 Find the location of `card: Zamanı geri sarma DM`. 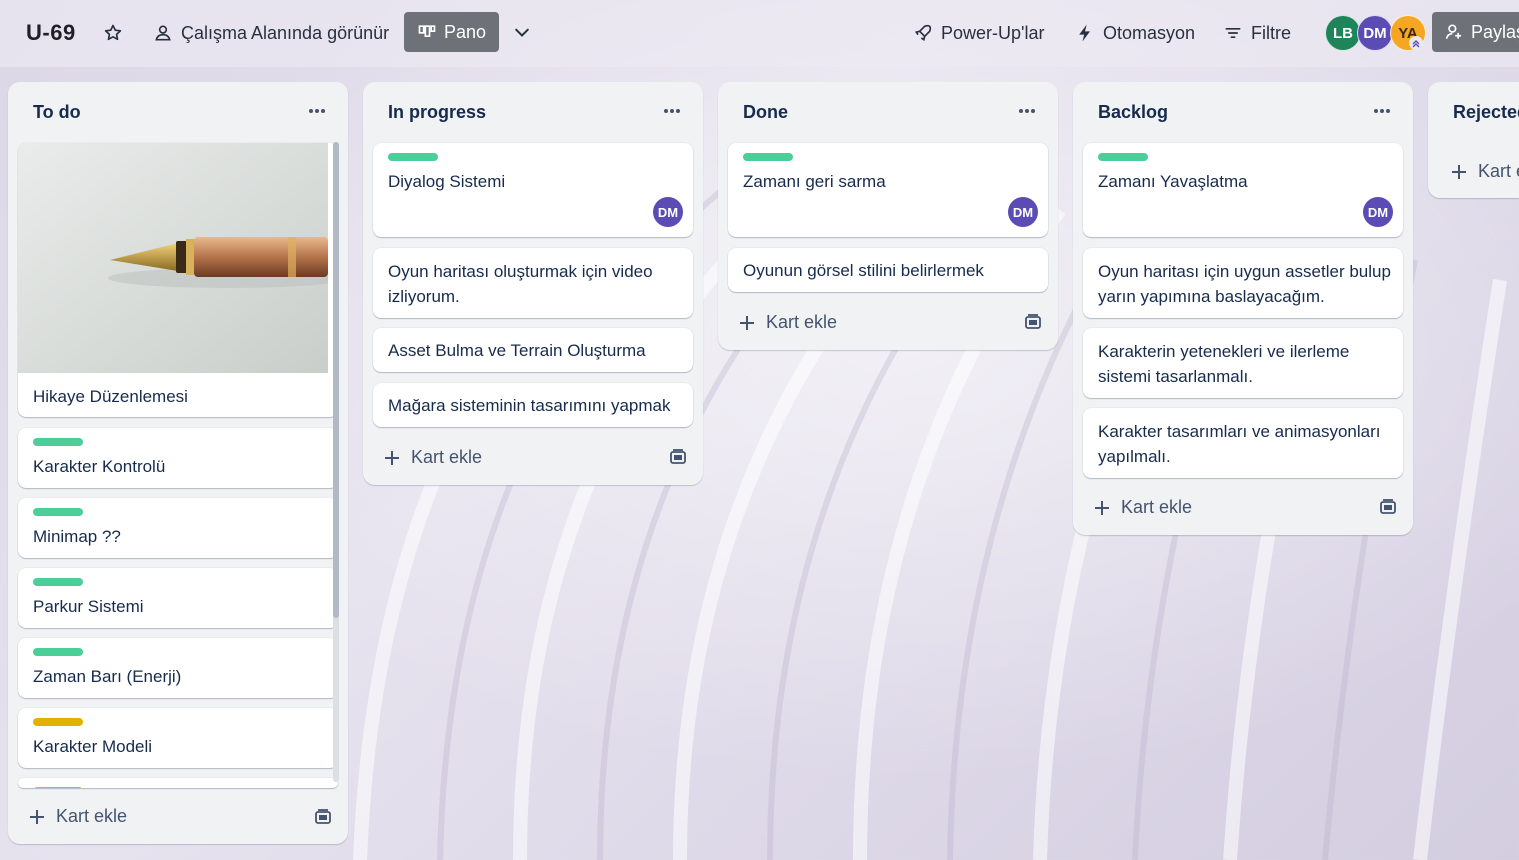

card: Zamanı geri sarma DM is located at coordinates (888, 190).